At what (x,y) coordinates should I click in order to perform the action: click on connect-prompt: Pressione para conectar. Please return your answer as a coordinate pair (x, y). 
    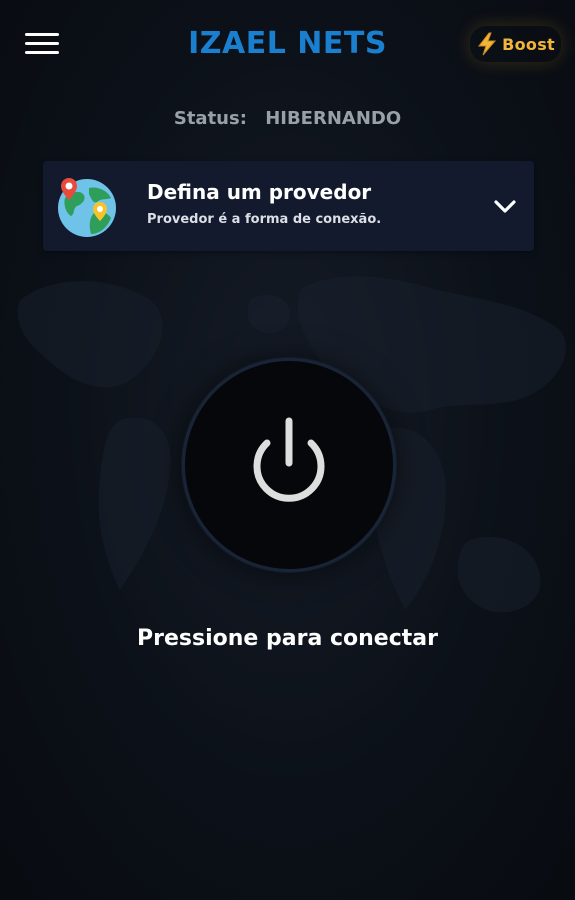
    Looking at the image, I should click on (287, 638).